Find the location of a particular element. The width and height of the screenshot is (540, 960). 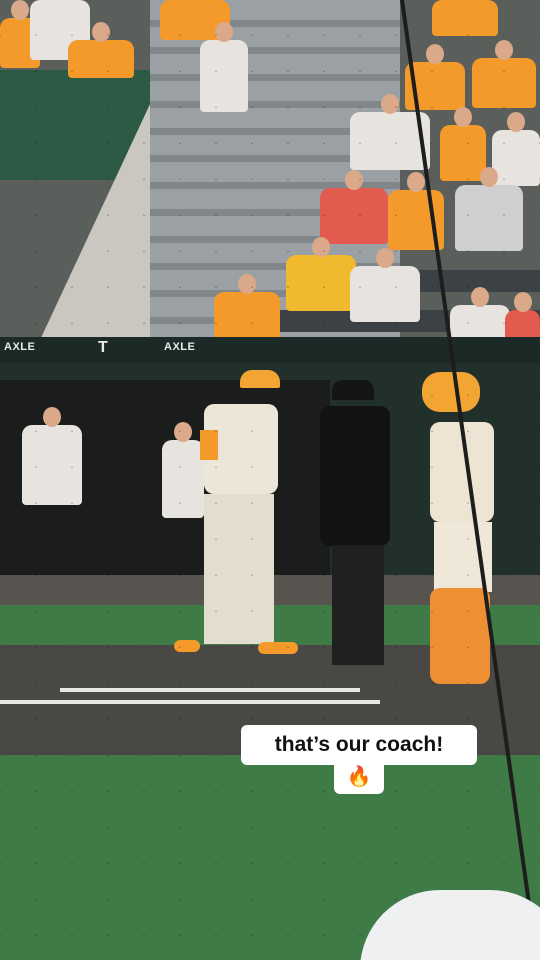

sponsor-left: AXLE is located at coordinates (20, 347).